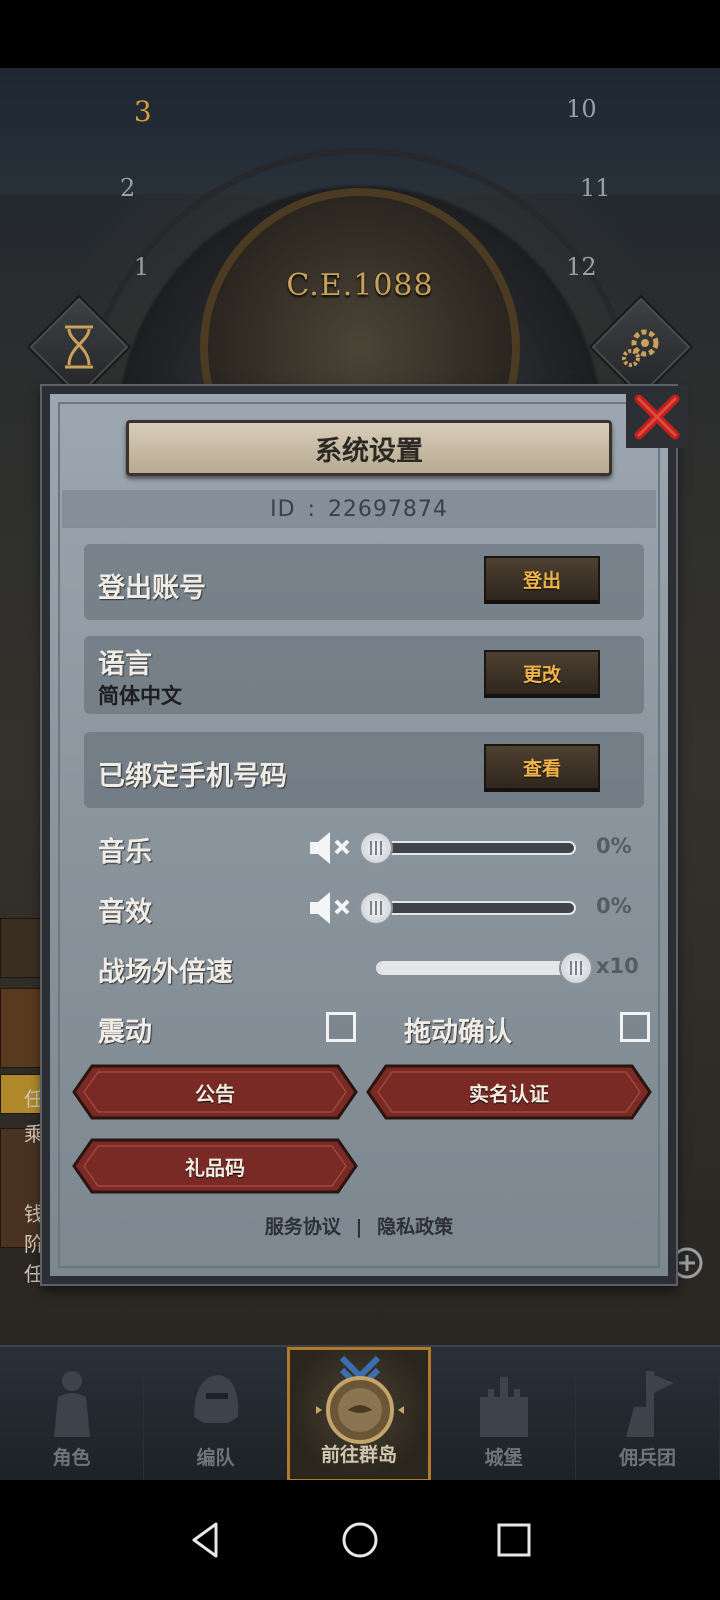  What do you see at coordinates (34, 1134) in the screenshot?
I see `side-text-2: 乘` at bounding box center [34, 1134].